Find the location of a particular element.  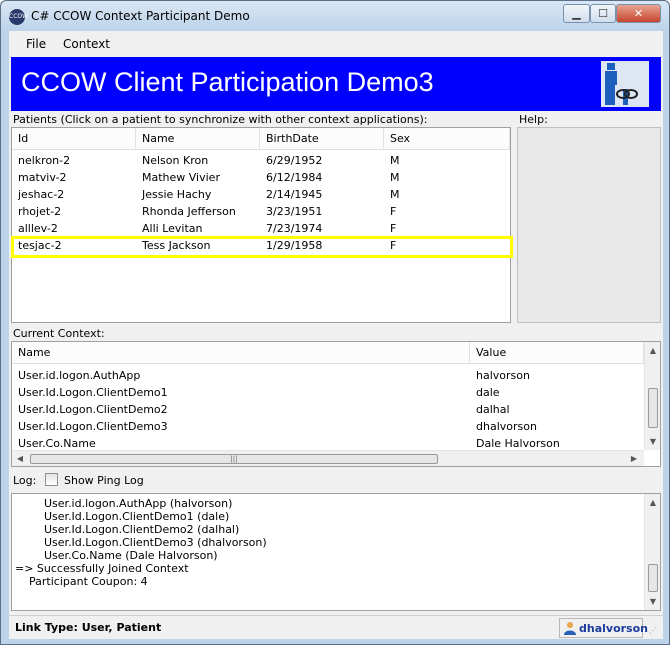

log-label: Log: is located at coordinates (25, 480).